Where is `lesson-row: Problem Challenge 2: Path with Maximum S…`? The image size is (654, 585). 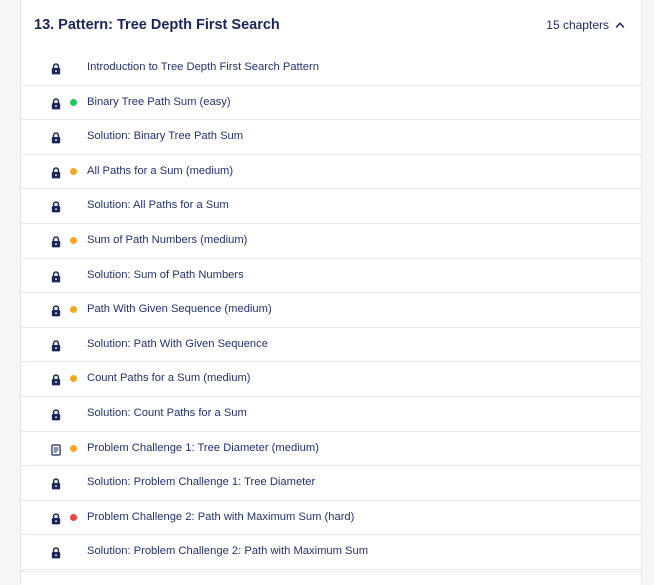 lesson-row: Problem Challenge 2: Path with Maximum S… is located at coordinates (331, 518).